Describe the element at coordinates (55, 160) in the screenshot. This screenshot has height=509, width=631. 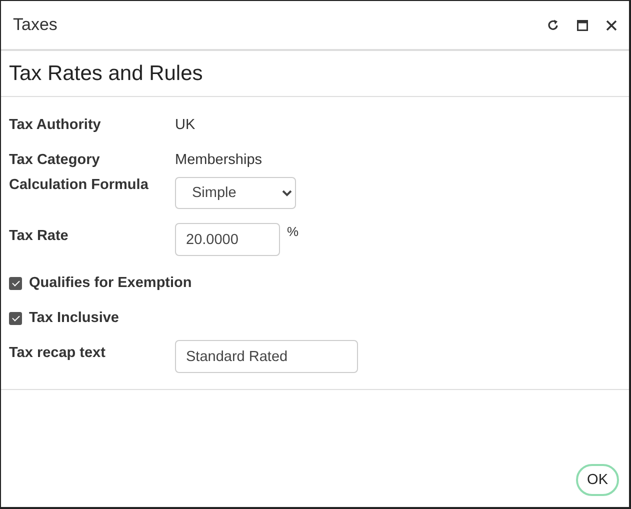
I see `field-label: Tax Category` at that location.